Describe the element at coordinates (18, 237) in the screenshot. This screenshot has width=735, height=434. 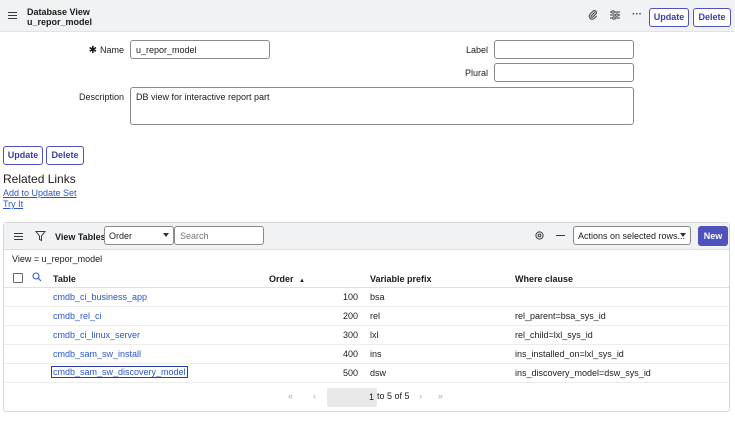
I see `list-menu-icon` at that location.